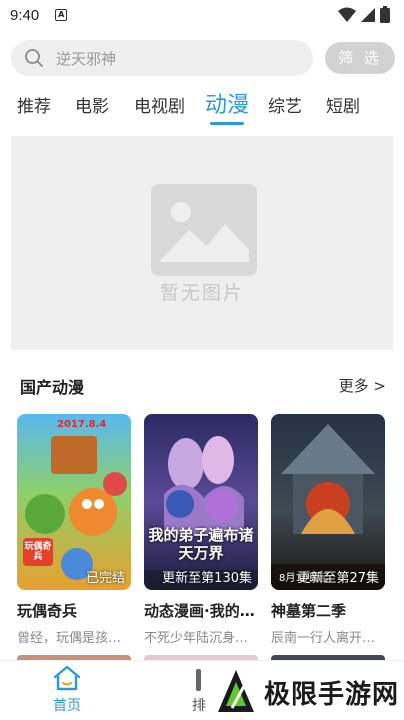 This screenshot has width=404, height=720. I want to click on status-badge: 更新至第27集, so click(338, 578).